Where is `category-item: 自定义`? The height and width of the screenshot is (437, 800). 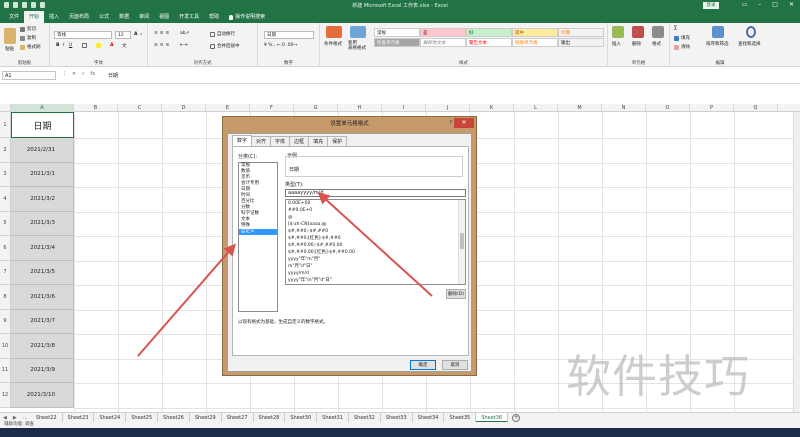 category-item: 自定义 is located at coordinates (258, 232).